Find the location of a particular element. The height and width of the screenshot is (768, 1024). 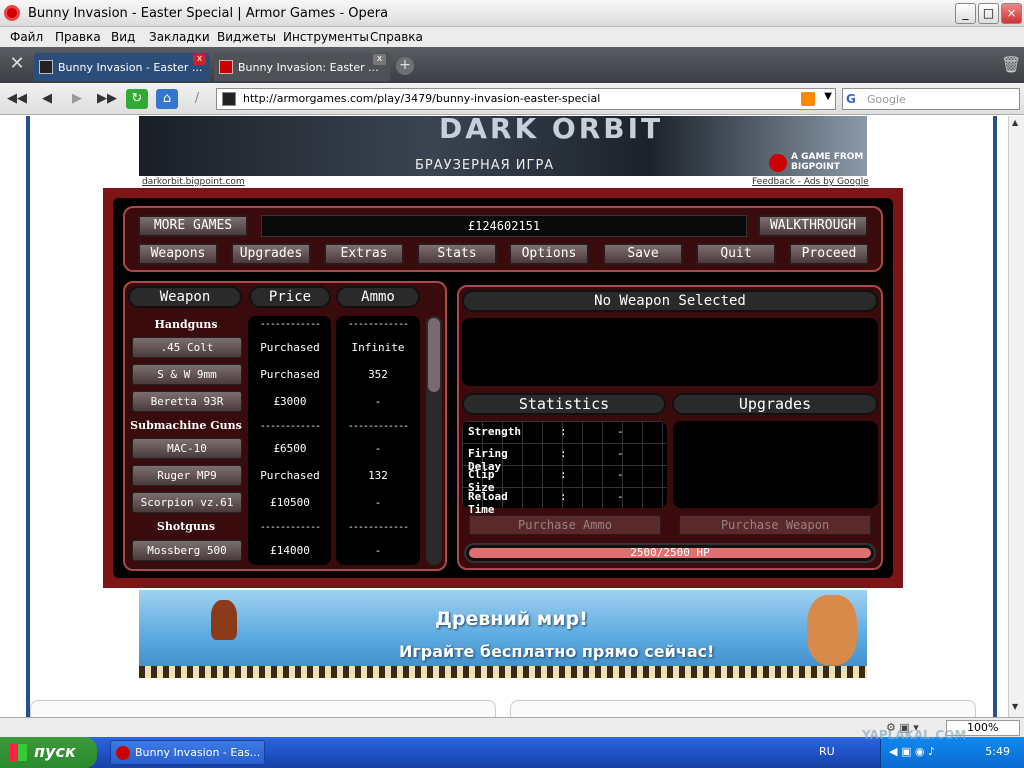

menu-widgets: Виджеты is located at coordinates (246, 37).